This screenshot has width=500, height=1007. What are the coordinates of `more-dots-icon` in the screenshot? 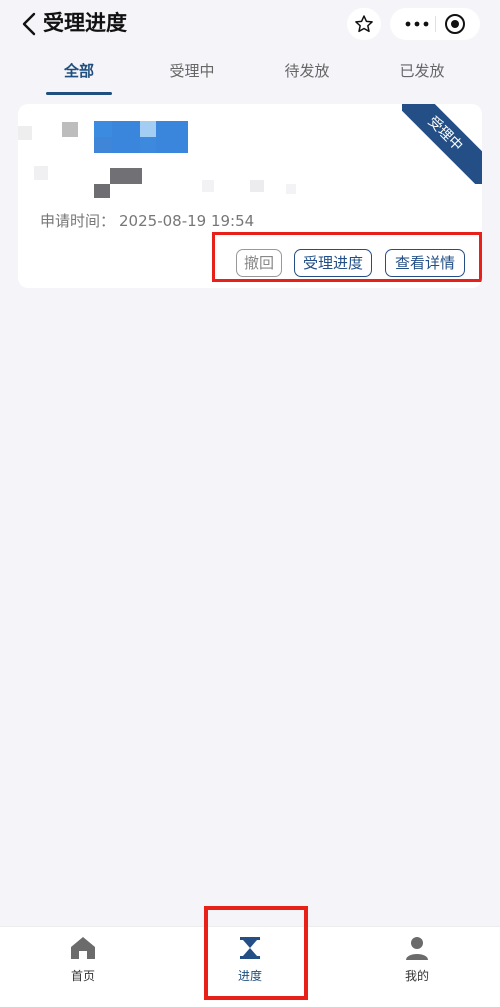 It's located at (417, 24).